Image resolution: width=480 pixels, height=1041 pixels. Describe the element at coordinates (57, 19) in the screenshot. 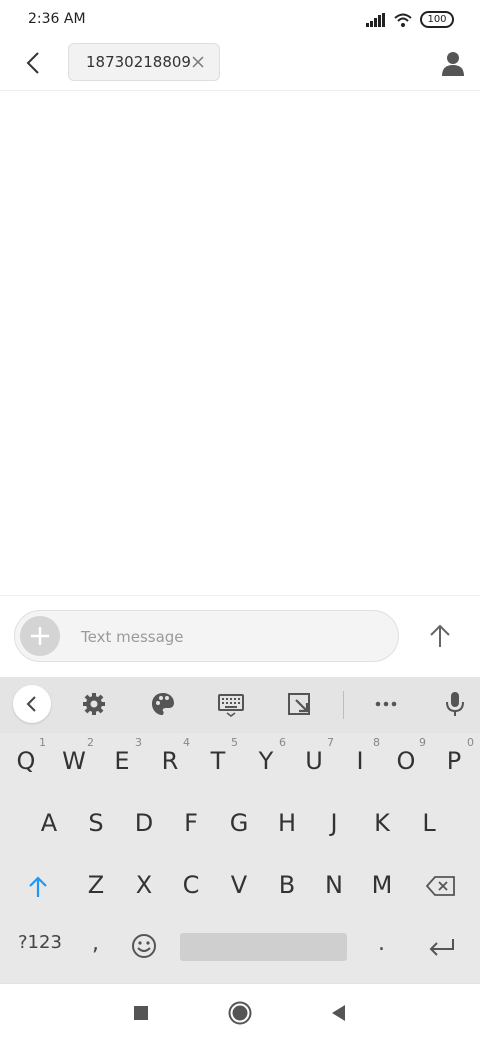

I see `status-time: 2:36 AM` at that location.